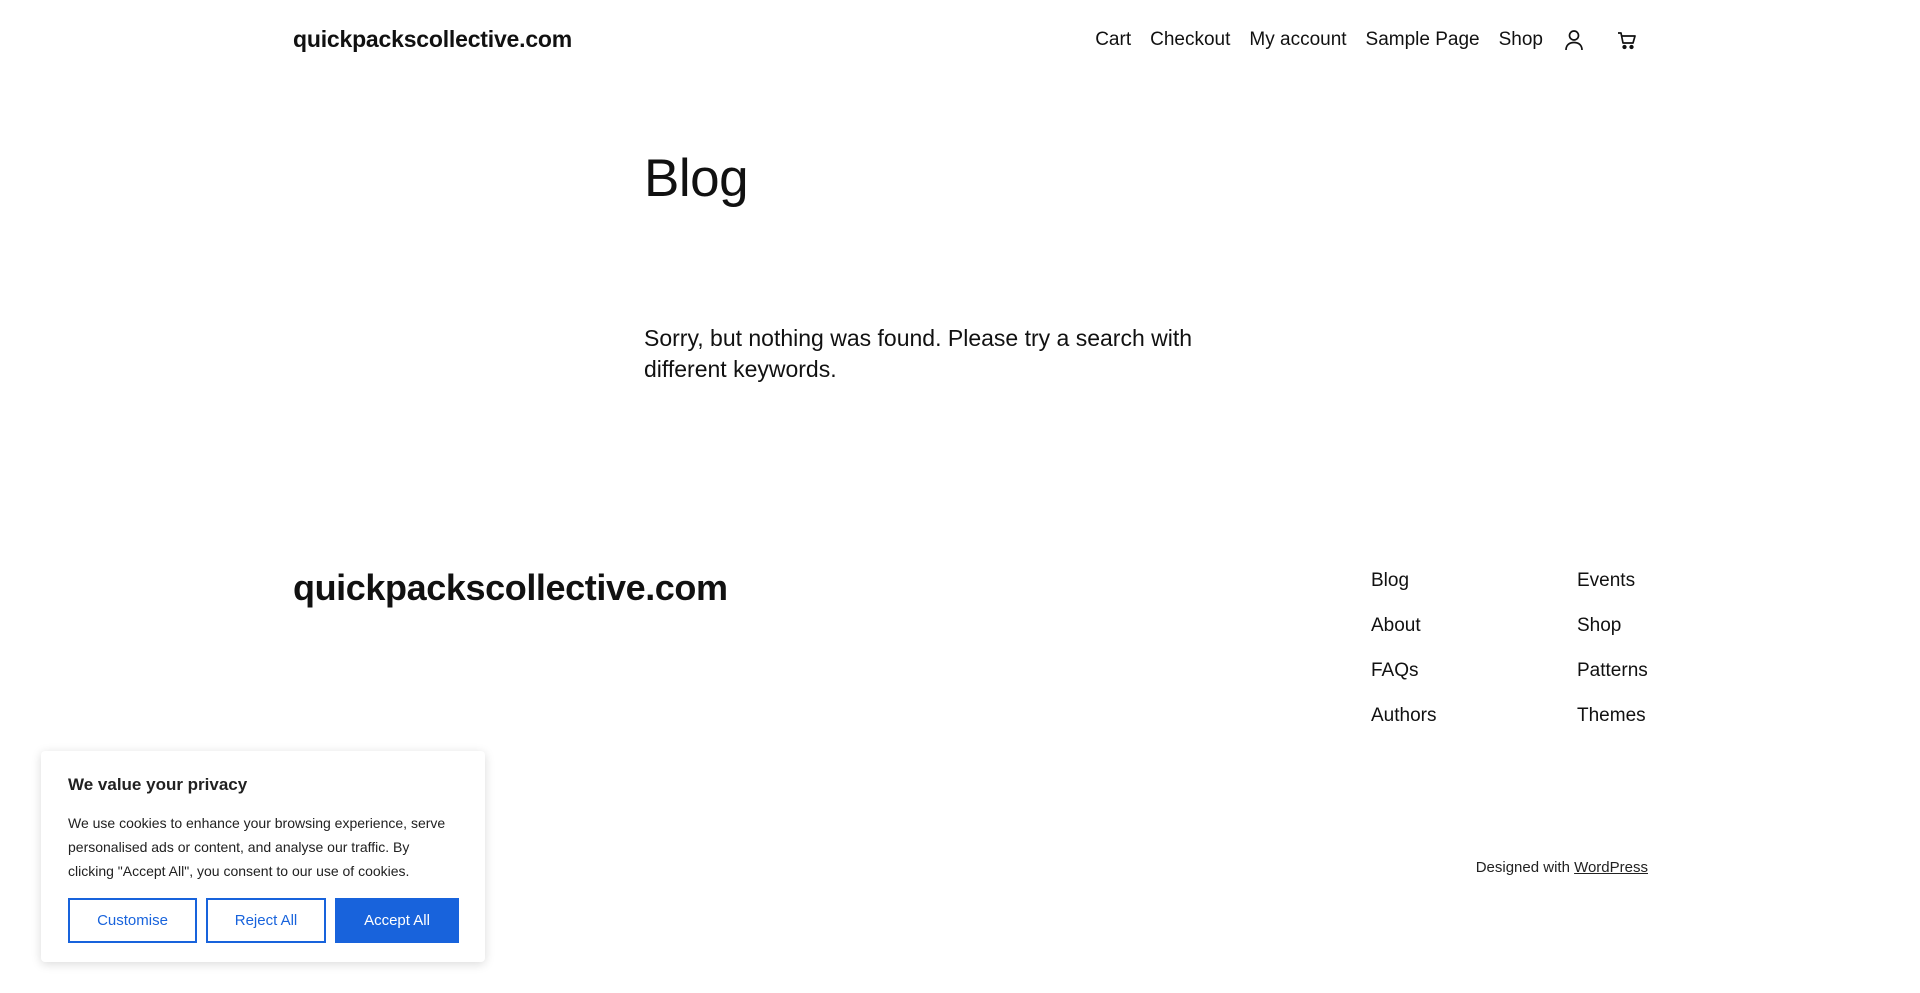 The height and width of the screenshot is (993, 1920). Describe the element at coordinates (1403, 580) in the screenshot. I see `footer-link-blog: Blog` at that location.